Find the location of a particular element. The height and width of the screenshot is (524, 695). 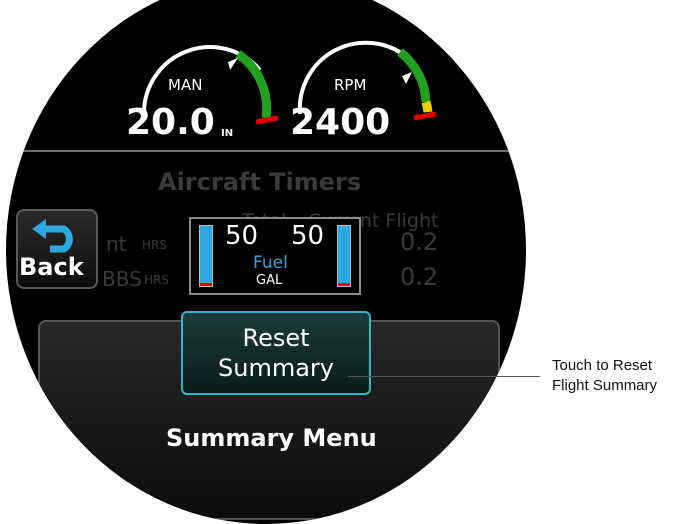

timers-row2-value: 0.2 is located at coordinates (419, 277).